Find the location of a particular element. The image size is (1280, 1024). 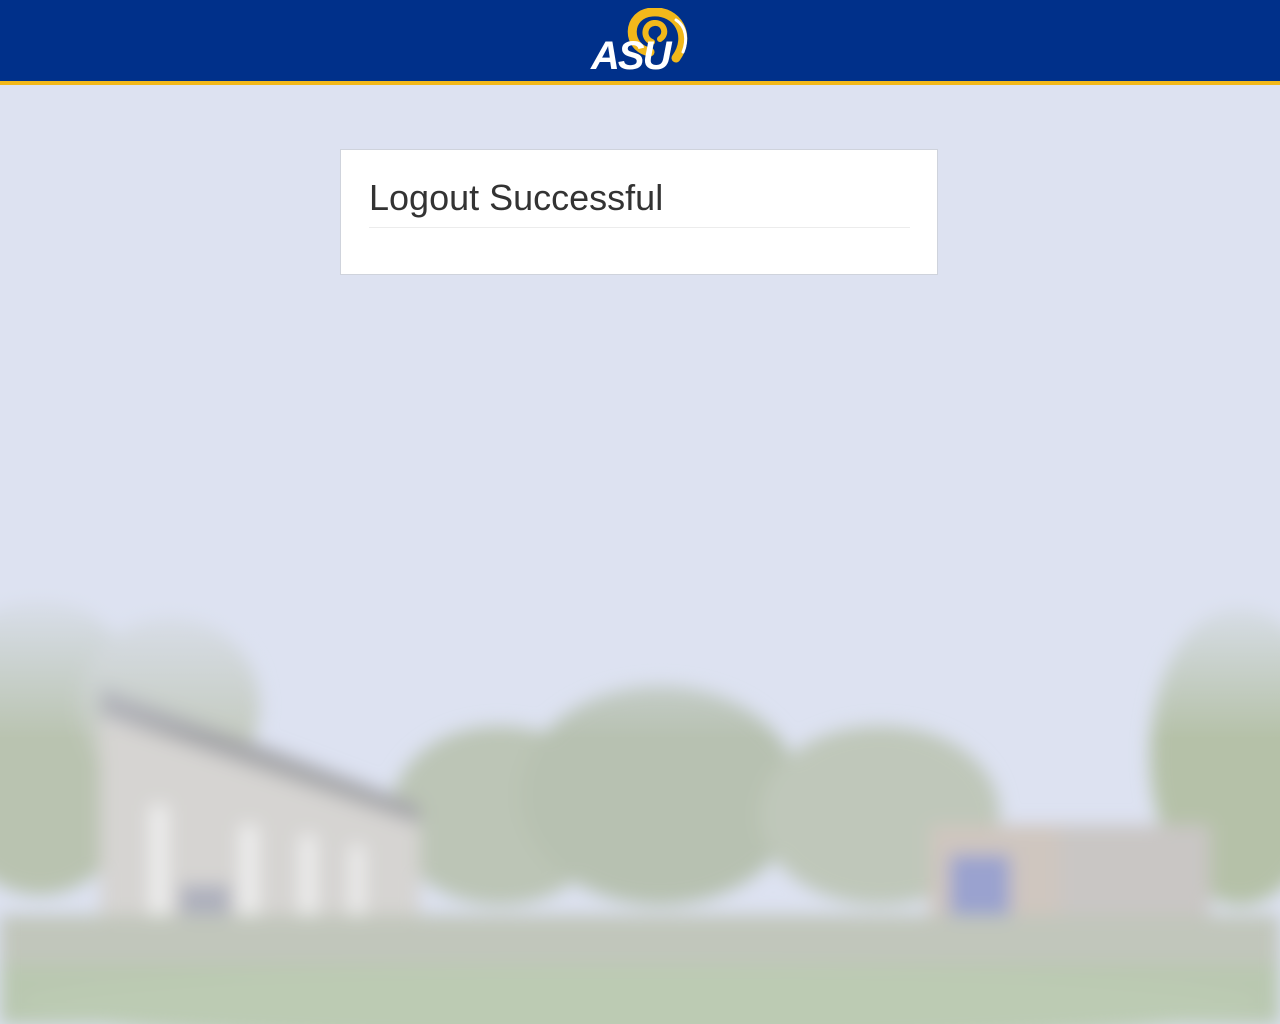

top-header-bar: ASU is located at coordinates (640, 42).